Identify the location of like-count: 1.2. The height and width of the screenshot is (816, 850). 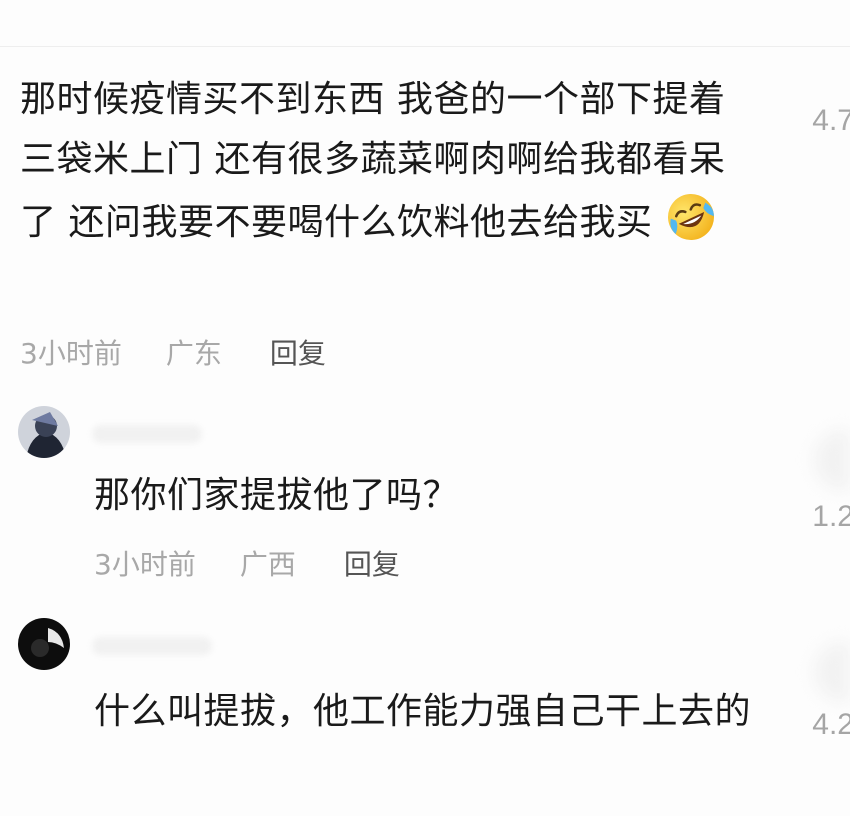
(831, 517).